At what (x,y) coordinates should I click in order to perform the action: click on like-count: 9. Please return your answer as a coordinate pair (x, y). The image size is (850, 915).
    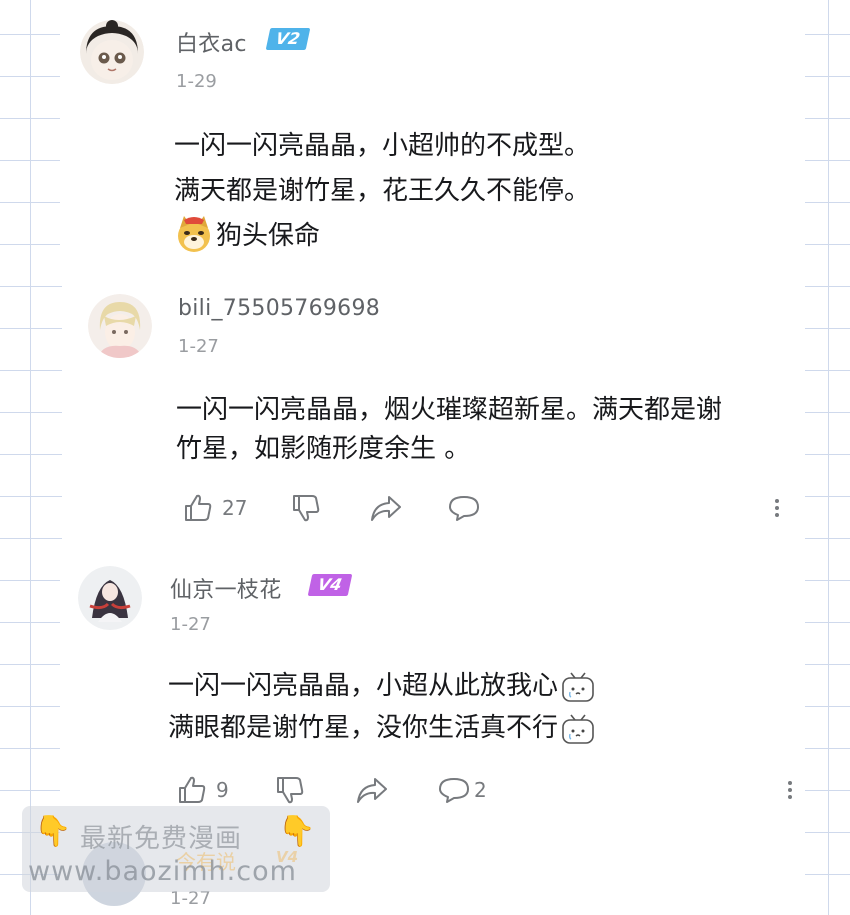
    Looking at the image, I should click on (222, 790).